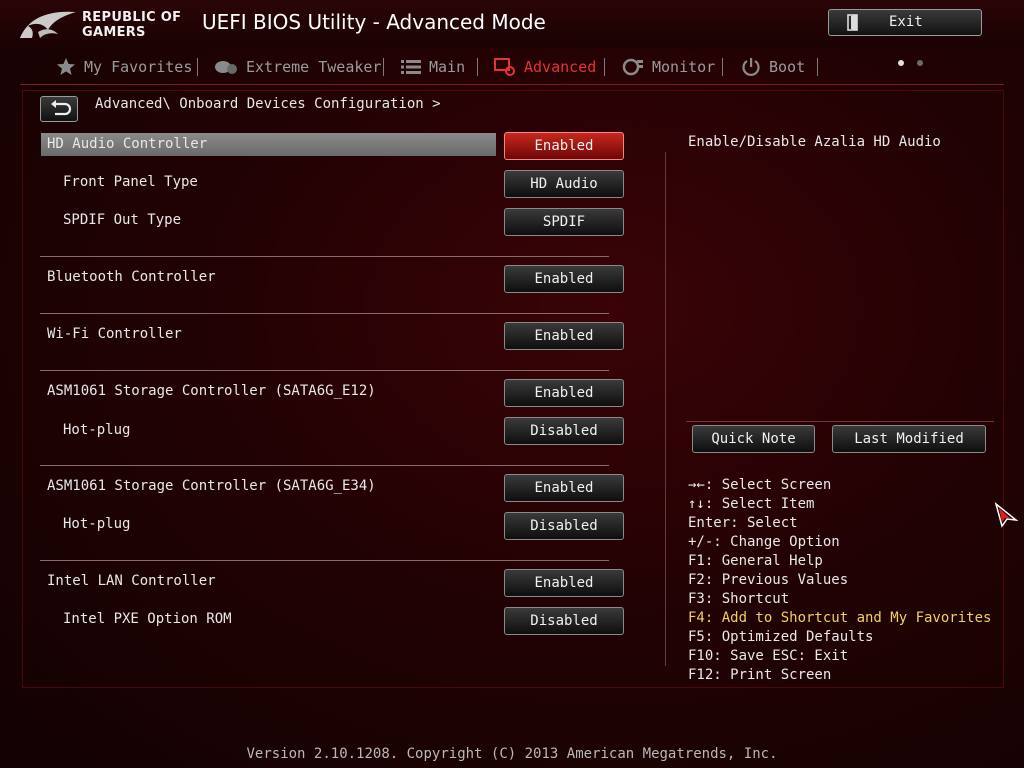 This screenshot has width=1024, height=768. What do you see at coordinates (560, 67) in the screenshot?
I see `tab-label: Advanced` at bounding box center [560, 67].